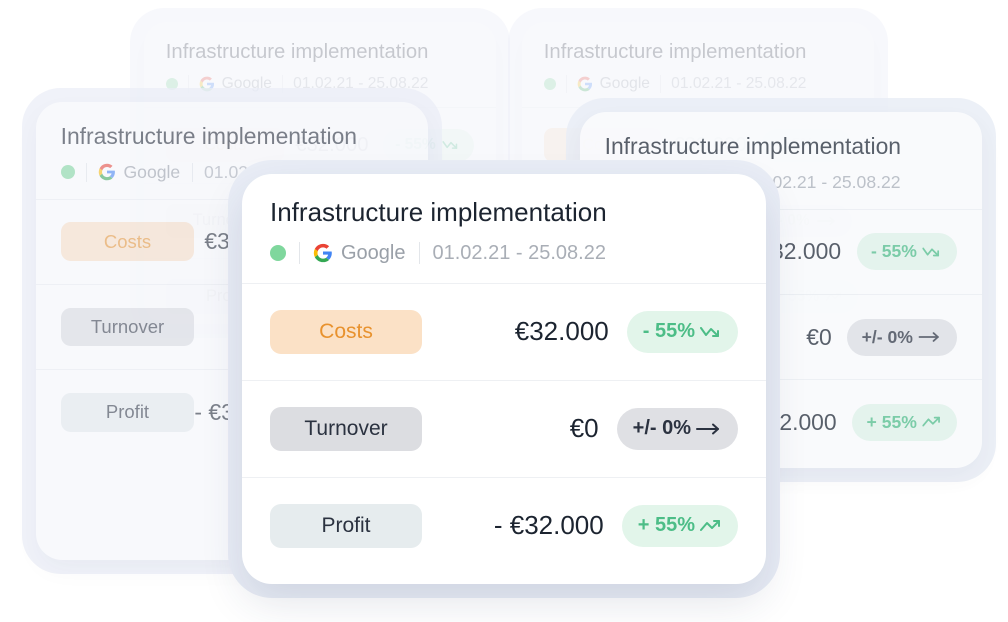  I want to click on metric-row: Turnover €0 +/- 0%, so click(504, 428).